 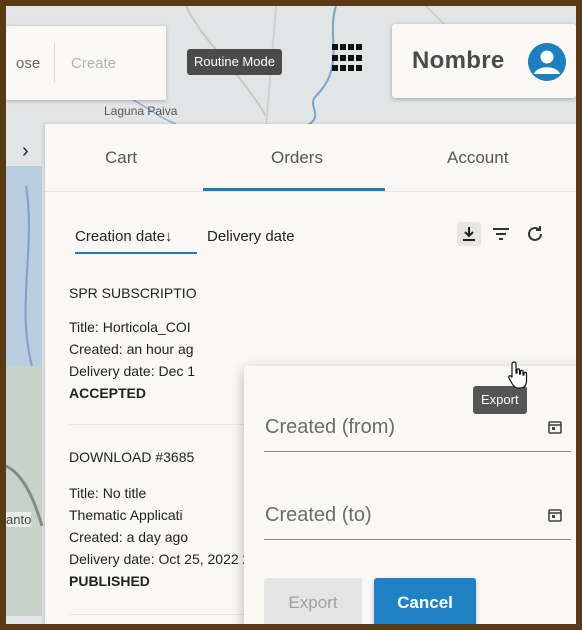 I want to click on sort-by-delivery-date: Delivery date, so click(x=251, y=236).